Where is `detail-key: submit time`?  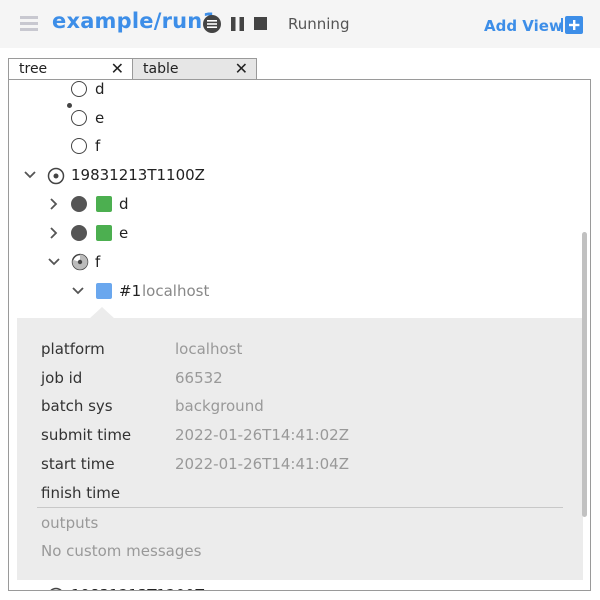 detail-key: submit time is located at coordinates (86, 435).